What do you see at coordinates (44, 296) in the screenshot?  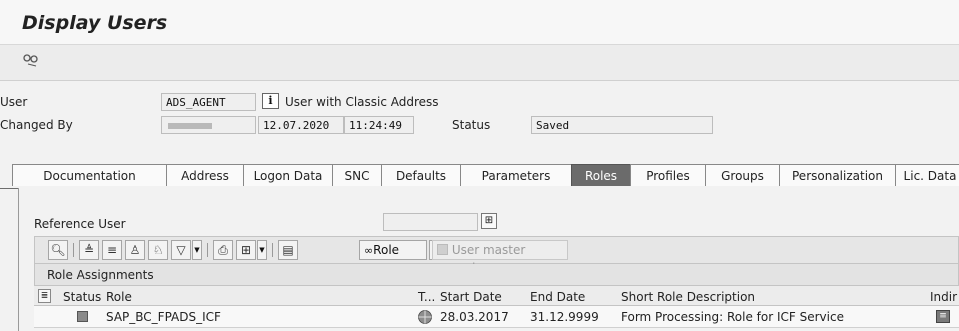 I see `select-all-icon: ≣` at bounding box center [44, 296].